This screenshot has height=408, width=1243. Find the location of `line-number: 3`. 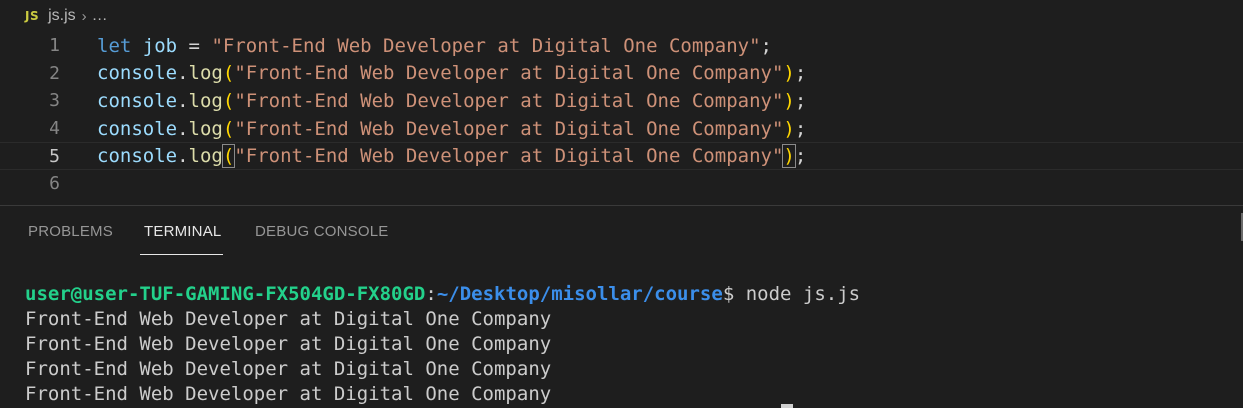

line-number: 3 is located at coordinates (54, 101).